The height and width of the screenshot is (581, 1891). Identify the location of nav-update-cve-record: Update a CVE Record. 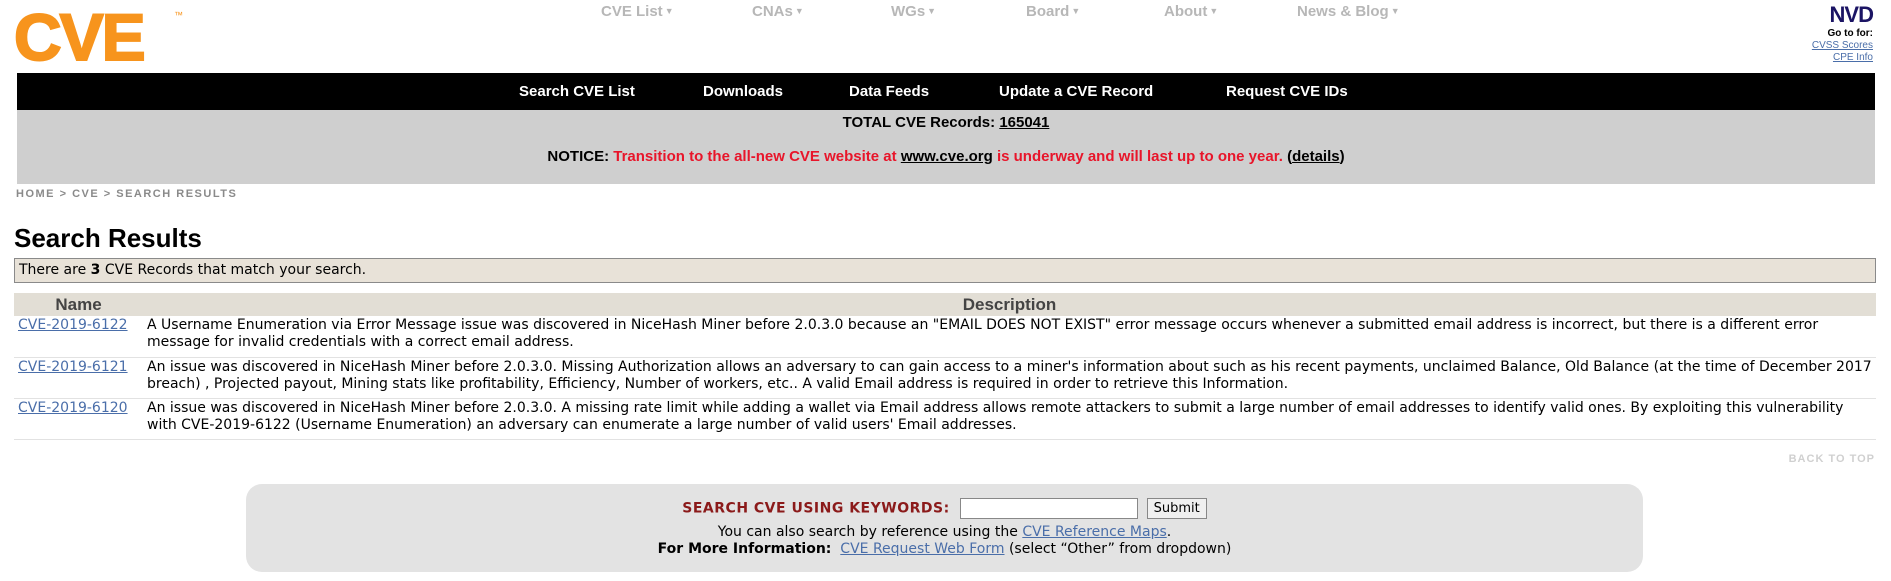
(1076, 91).